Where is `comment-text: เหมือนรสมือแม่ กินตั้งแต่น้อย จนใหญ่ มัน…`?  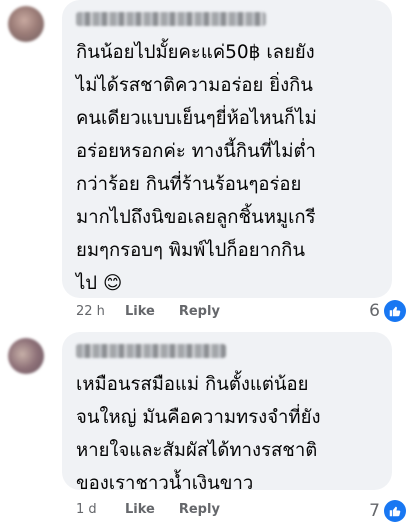
comment-text: เหมือนรสมือแม่ กินตั้งแต่น้อย จนใหญ่ มัน… is located at coordinates (198, 434).